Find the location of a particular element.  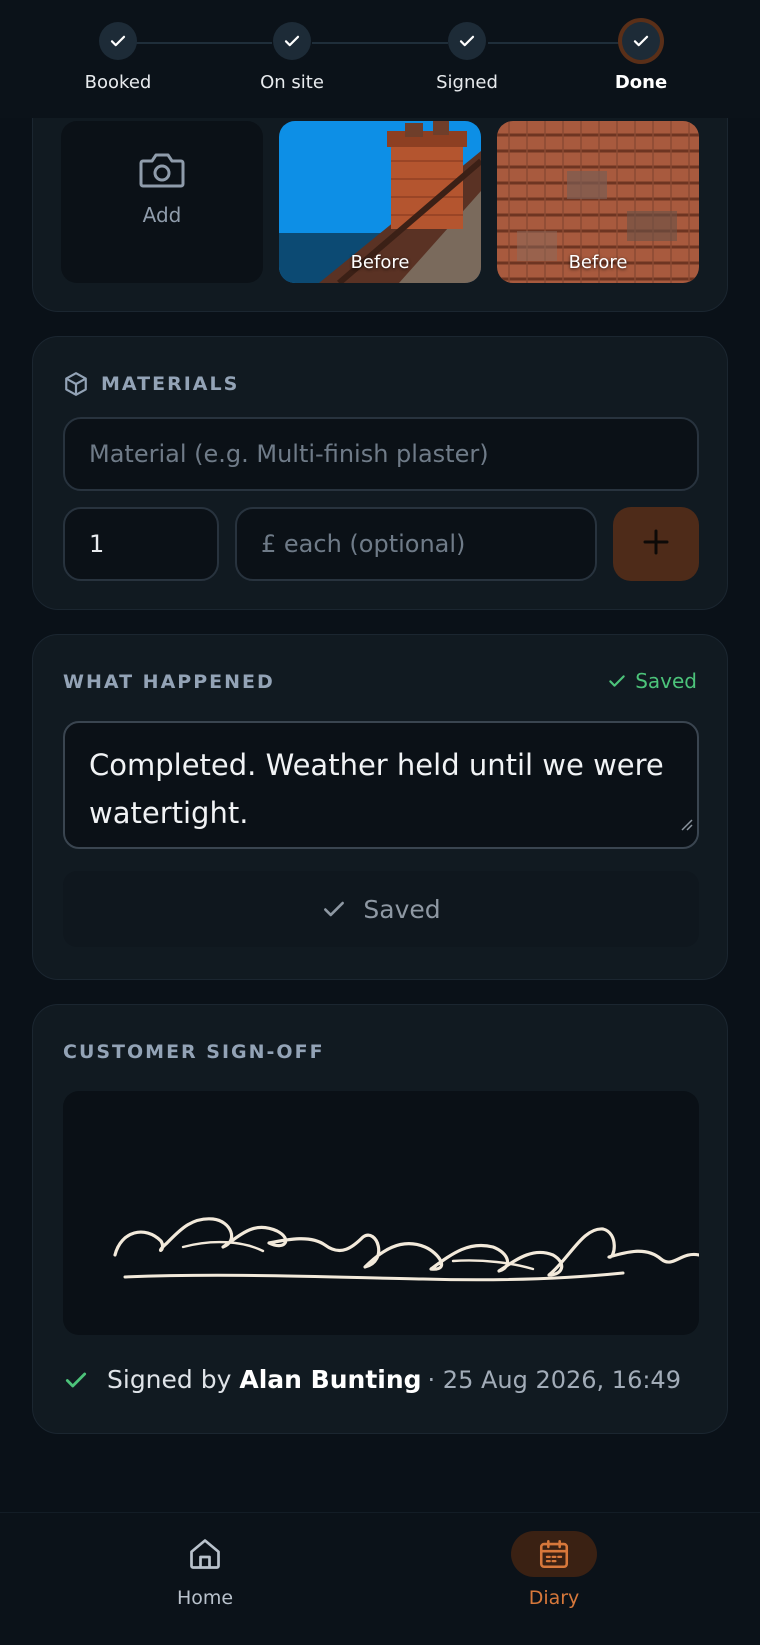

step-on-site: On site is located at coordinates (292, 57).